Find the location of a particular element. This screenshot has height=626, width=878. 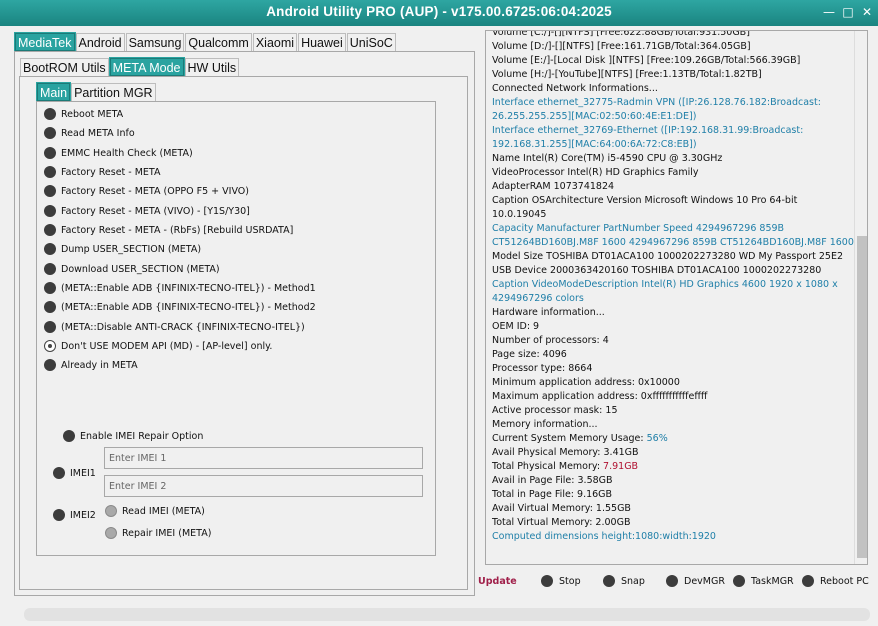

option-factory-reset-vivo: Factory Reset - META (VIVO) - [Y1S/Y30] is located at coordinates (147, 211).